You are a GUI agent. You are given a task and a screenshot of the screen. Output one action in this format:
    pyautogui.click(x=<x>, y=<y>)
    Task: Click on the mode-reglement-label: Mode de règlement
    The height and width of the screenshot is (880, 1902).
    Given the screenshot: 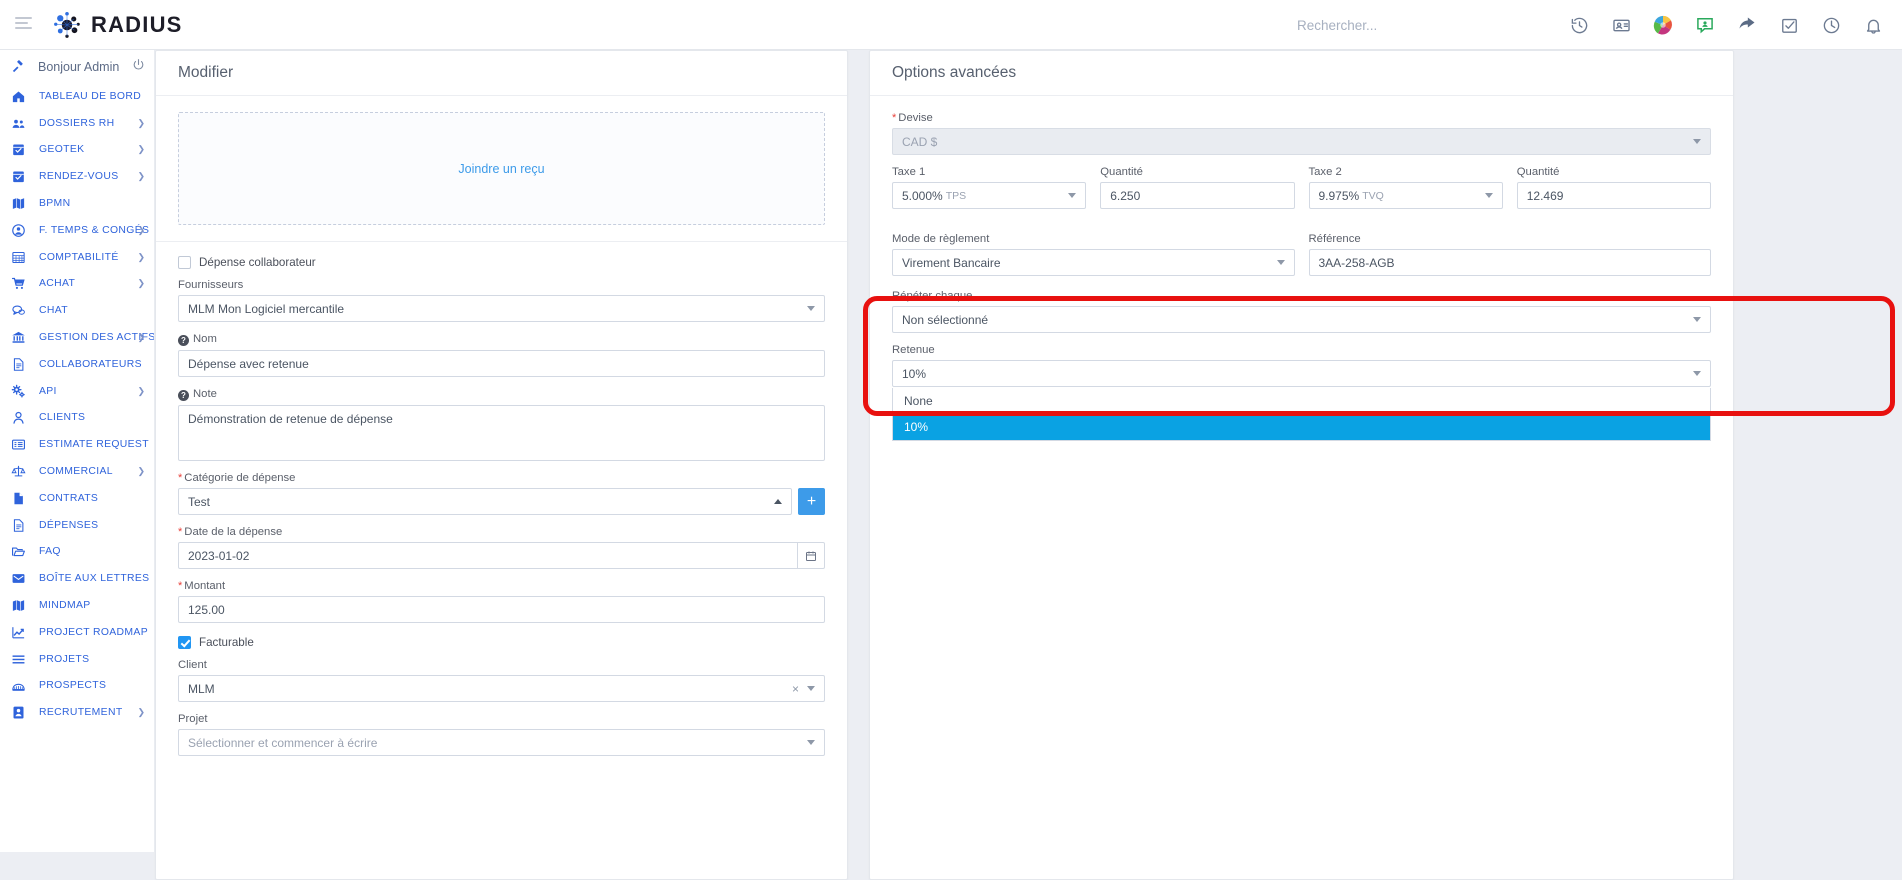 What is the action you would take?
    pyautogui.click(x=941, y=239)
    